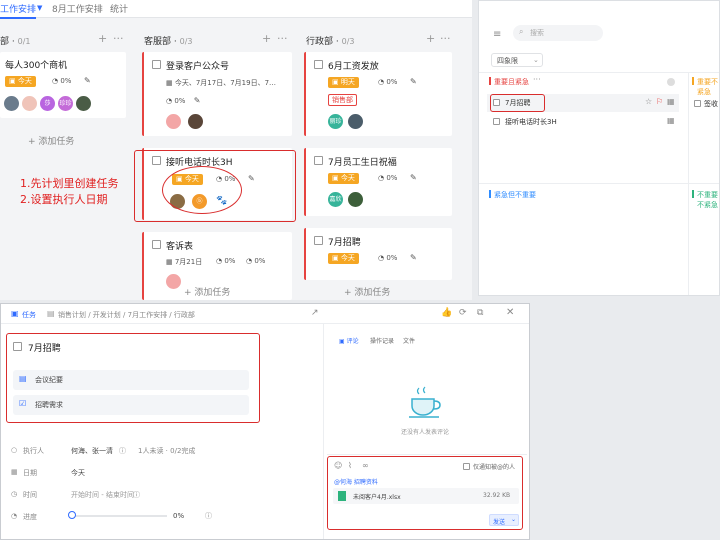  I want to click on tab-stats: 统计, so click(119, 8).